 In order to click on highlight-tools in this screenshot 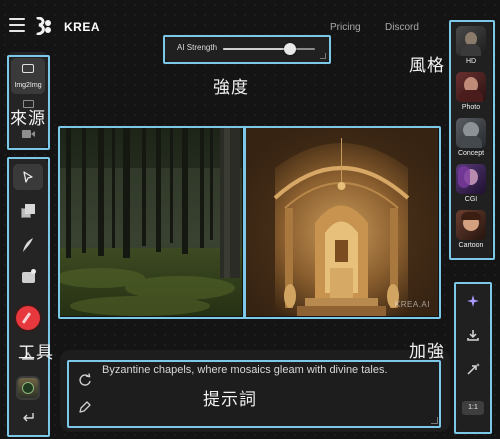, I will do `click(28, 297)`.